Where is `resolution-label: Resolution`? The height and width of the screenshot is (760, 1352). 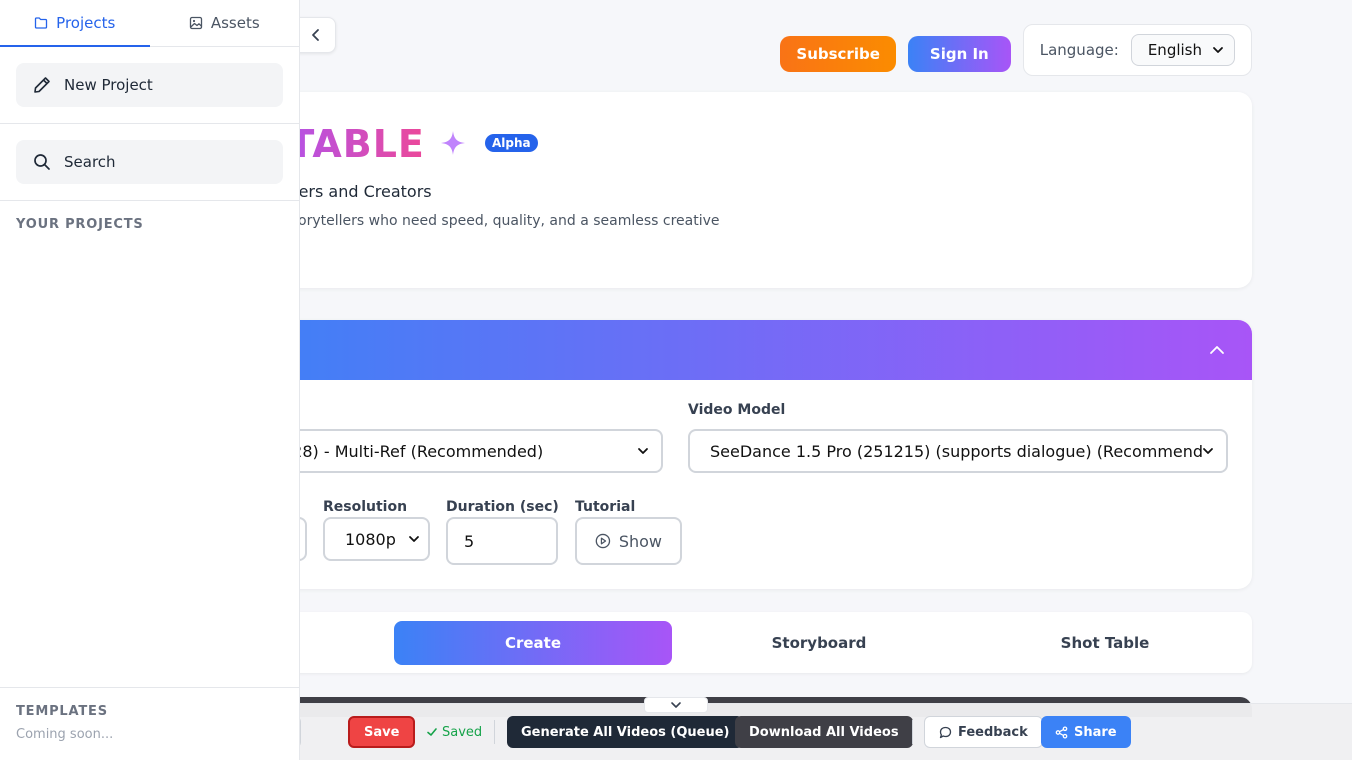 resolution-label: Resolution is located at coordinates (365, 507).